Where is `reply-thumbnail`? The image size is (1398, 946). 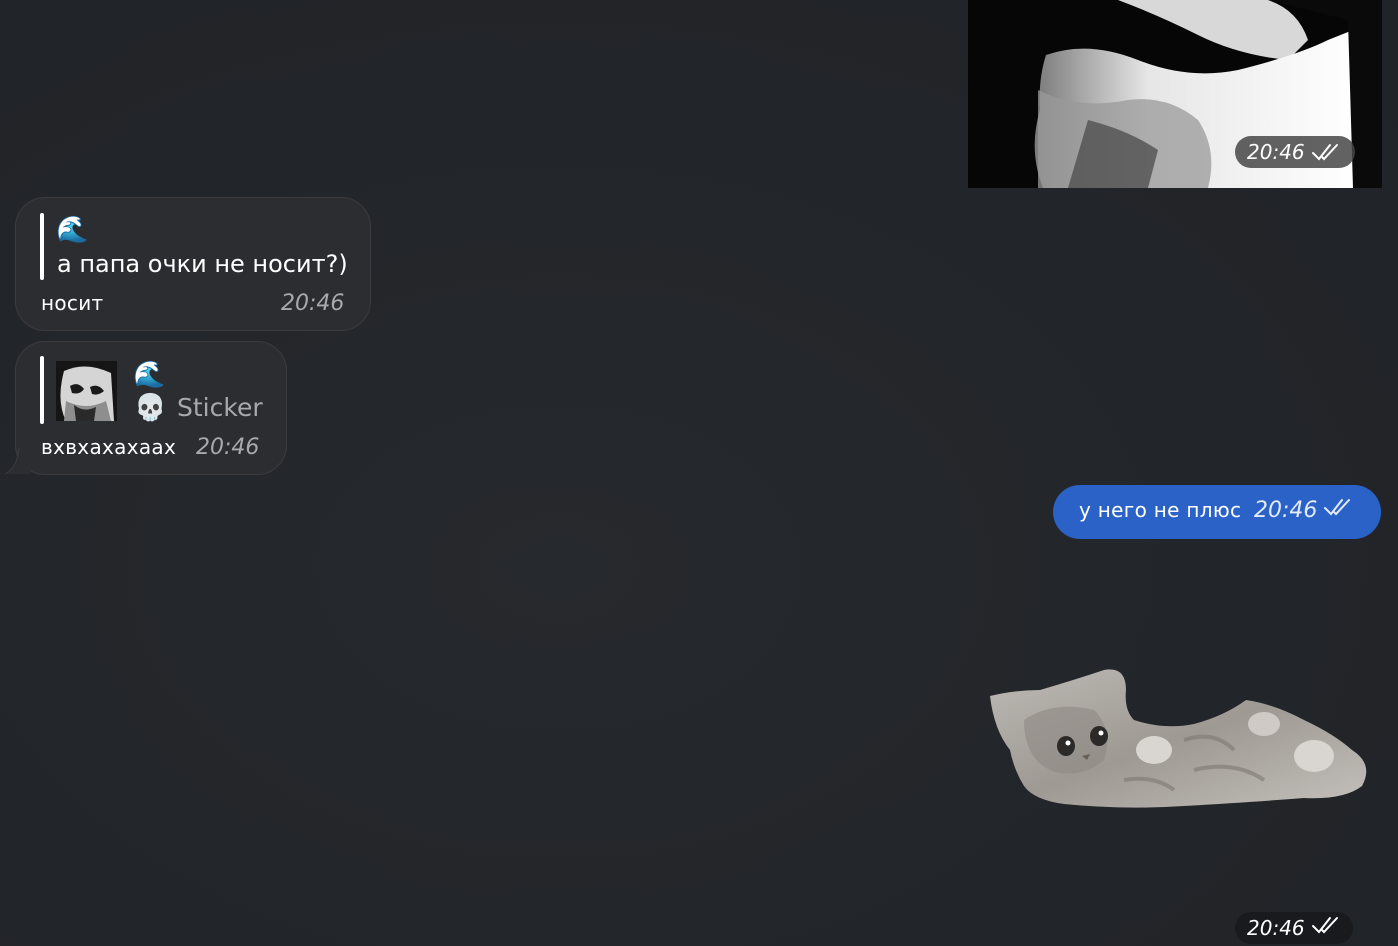 reply-thumbnail is located at coordinates (86, 391).